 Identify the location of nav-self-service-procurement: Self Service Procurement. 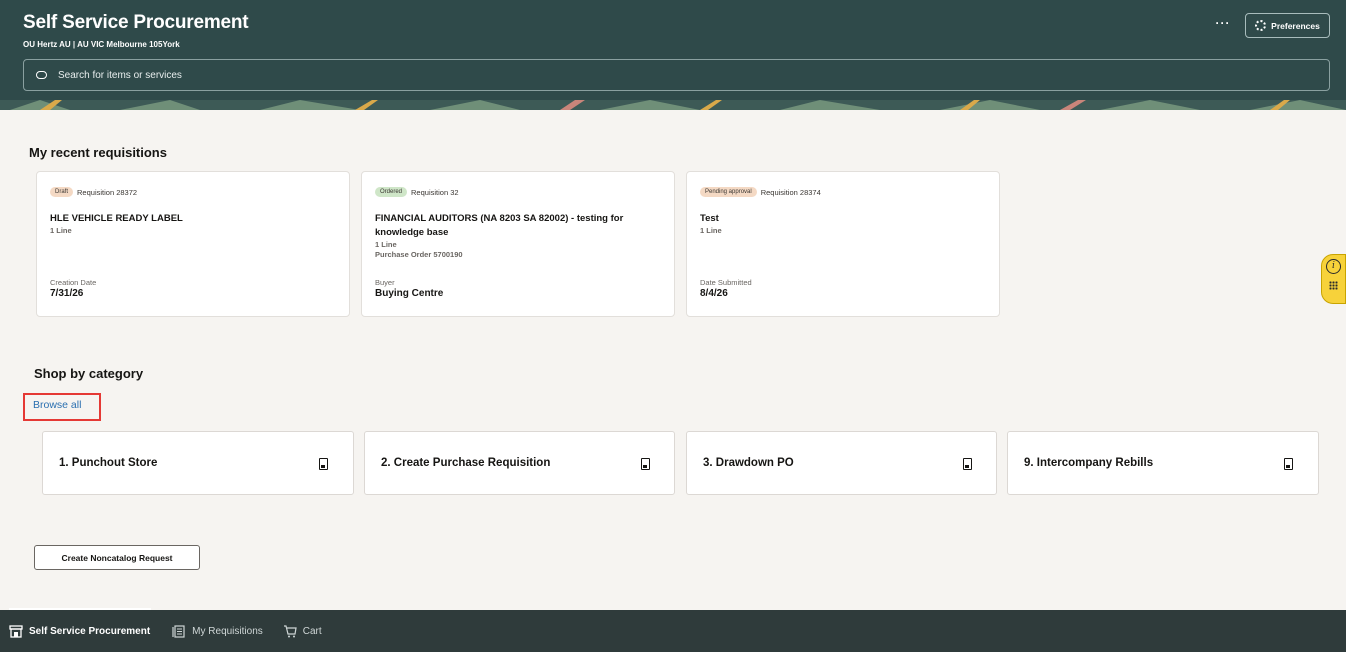
(80, 631).